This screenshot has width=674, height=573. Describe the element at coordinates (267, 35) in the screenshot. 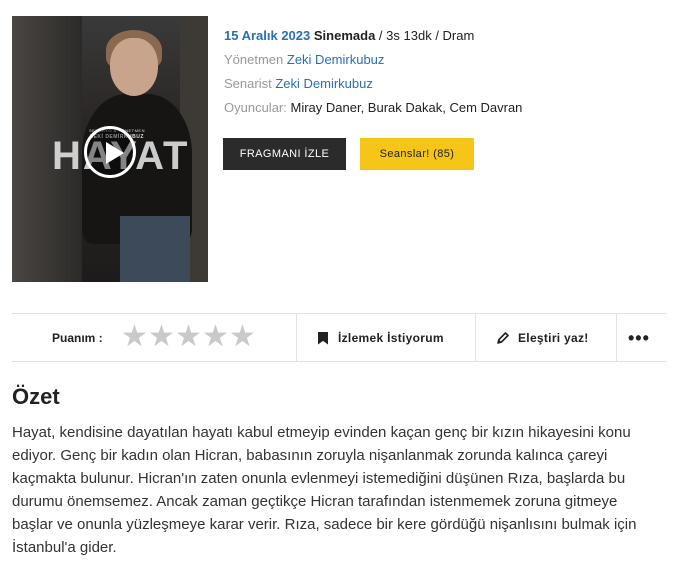

I see `release-date: 15 Aralık 2023` at that location.